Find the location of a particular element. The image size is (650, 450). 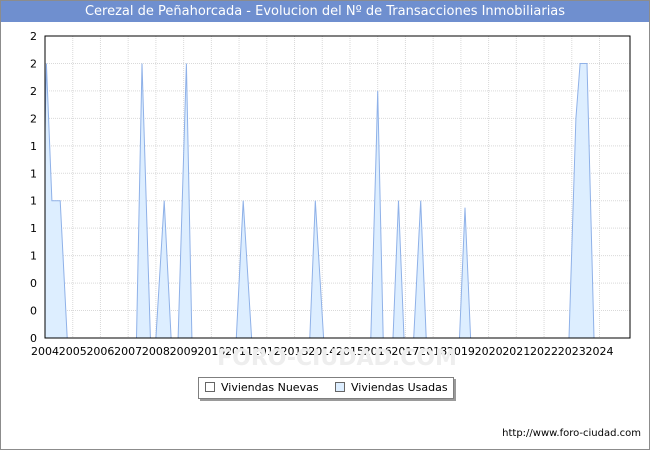

legend-label-usadas: Viviendas Usadas is located at coordinates (399, 387).